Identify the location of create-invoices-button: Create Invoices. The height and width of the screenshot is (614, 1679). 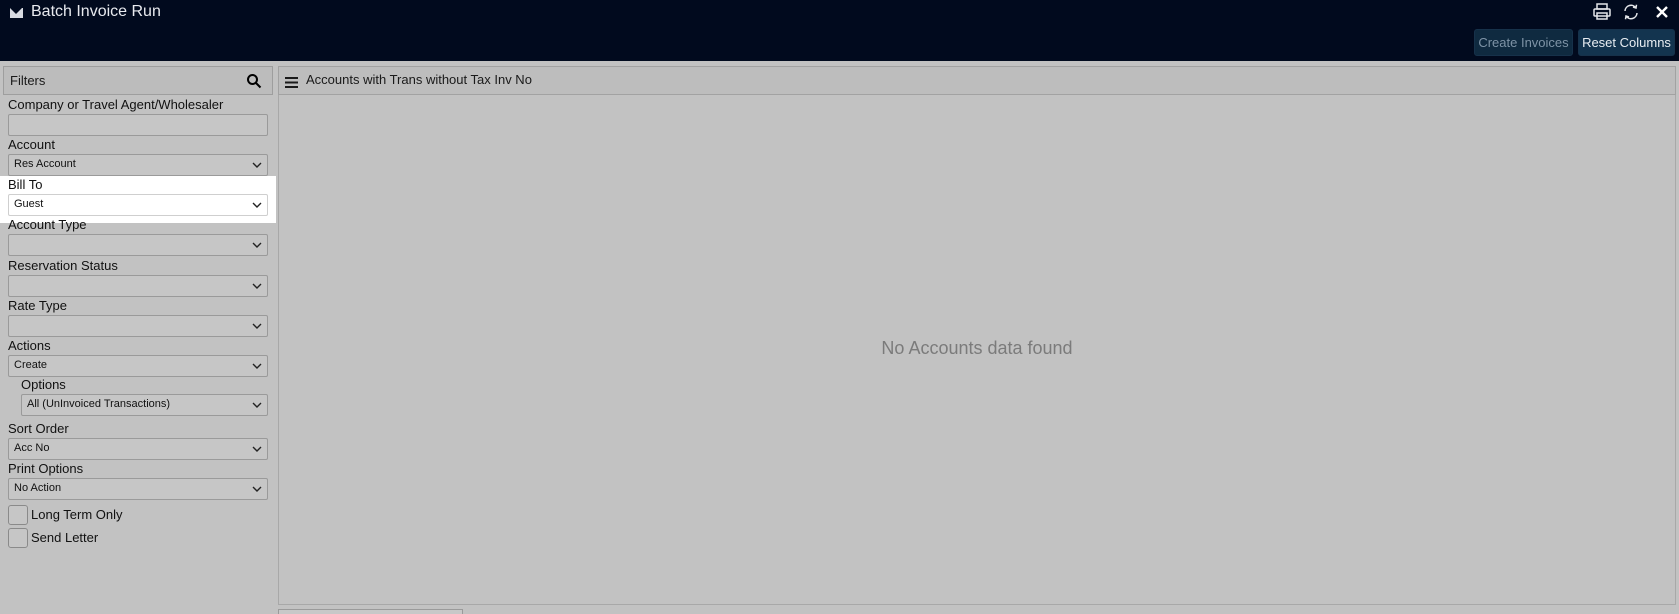
(1523, 42).